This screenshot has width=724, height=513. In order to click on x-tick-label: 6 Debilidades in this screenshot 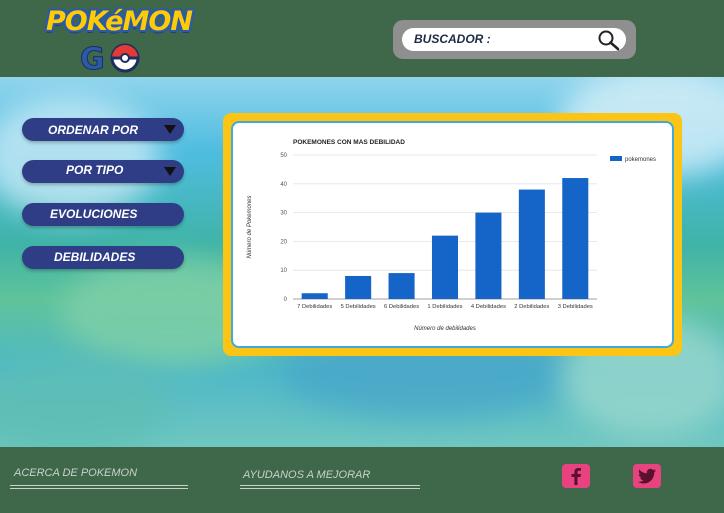, I will do `click(401, 307)`.